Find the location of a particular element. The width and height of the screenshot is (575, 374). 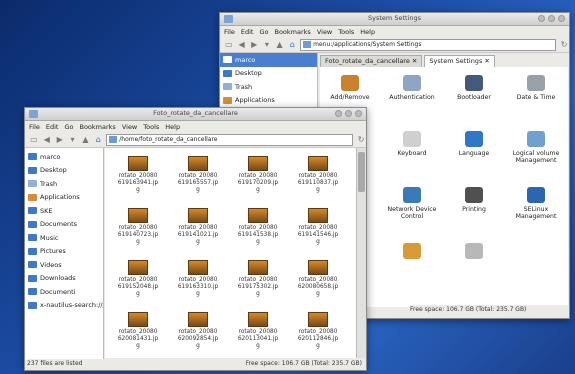

sidebar-item-desktop: Desktop is located at coordinates (268, 74).